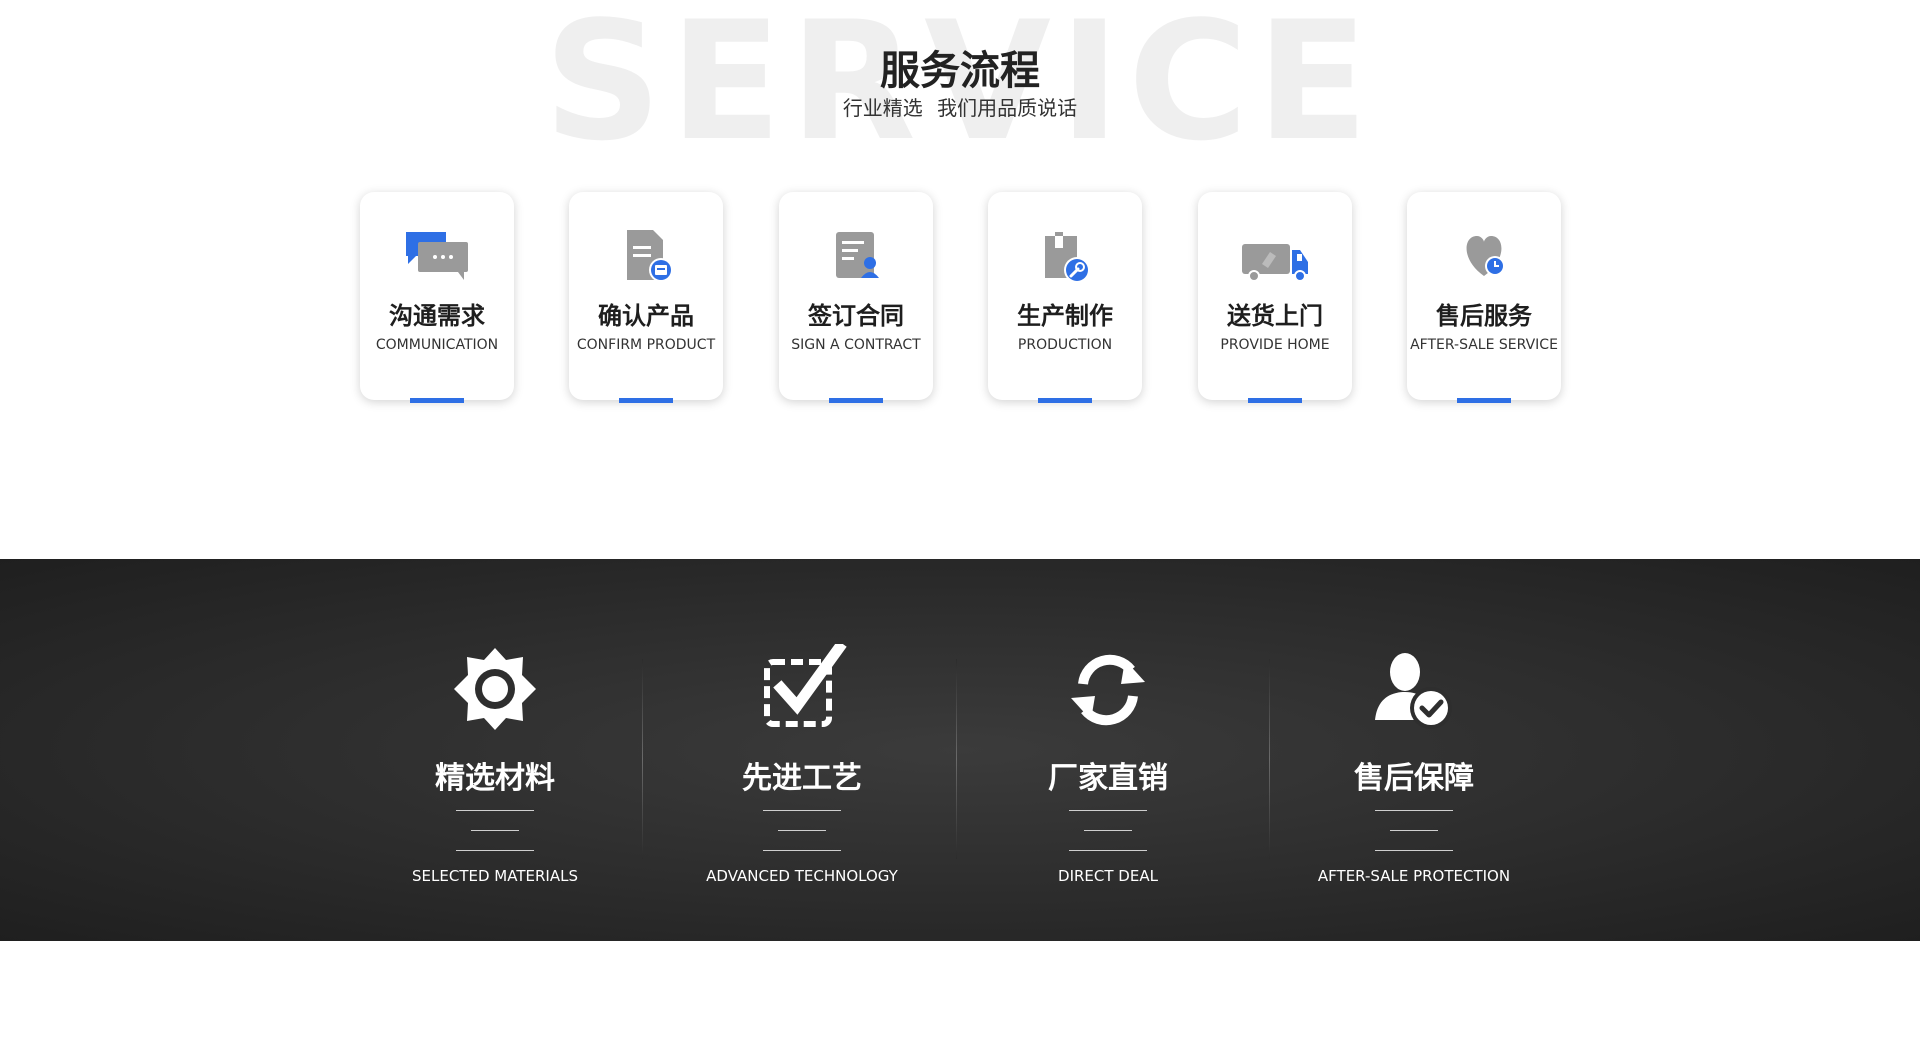 The width and height of the screenshot is (1920, 1058). Describe the element at coordinates (437, 297) in the screenshot. I see `process-card-communication: 沟通需求 COMMUNICATION` at that location.